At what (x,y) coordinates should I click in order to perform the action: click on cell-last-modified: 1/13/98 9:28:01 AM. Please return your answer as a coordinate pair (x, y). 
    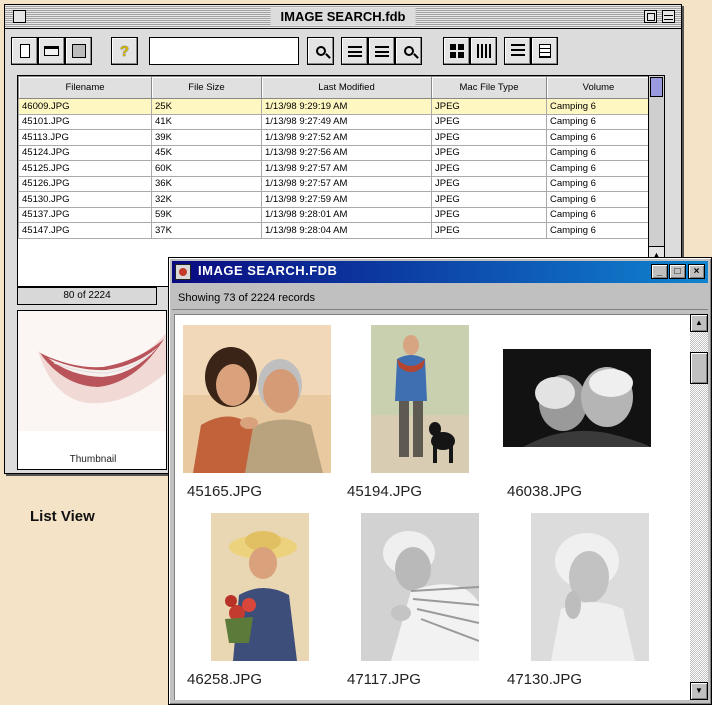
    Looking at the image, I should click on (346, 214).